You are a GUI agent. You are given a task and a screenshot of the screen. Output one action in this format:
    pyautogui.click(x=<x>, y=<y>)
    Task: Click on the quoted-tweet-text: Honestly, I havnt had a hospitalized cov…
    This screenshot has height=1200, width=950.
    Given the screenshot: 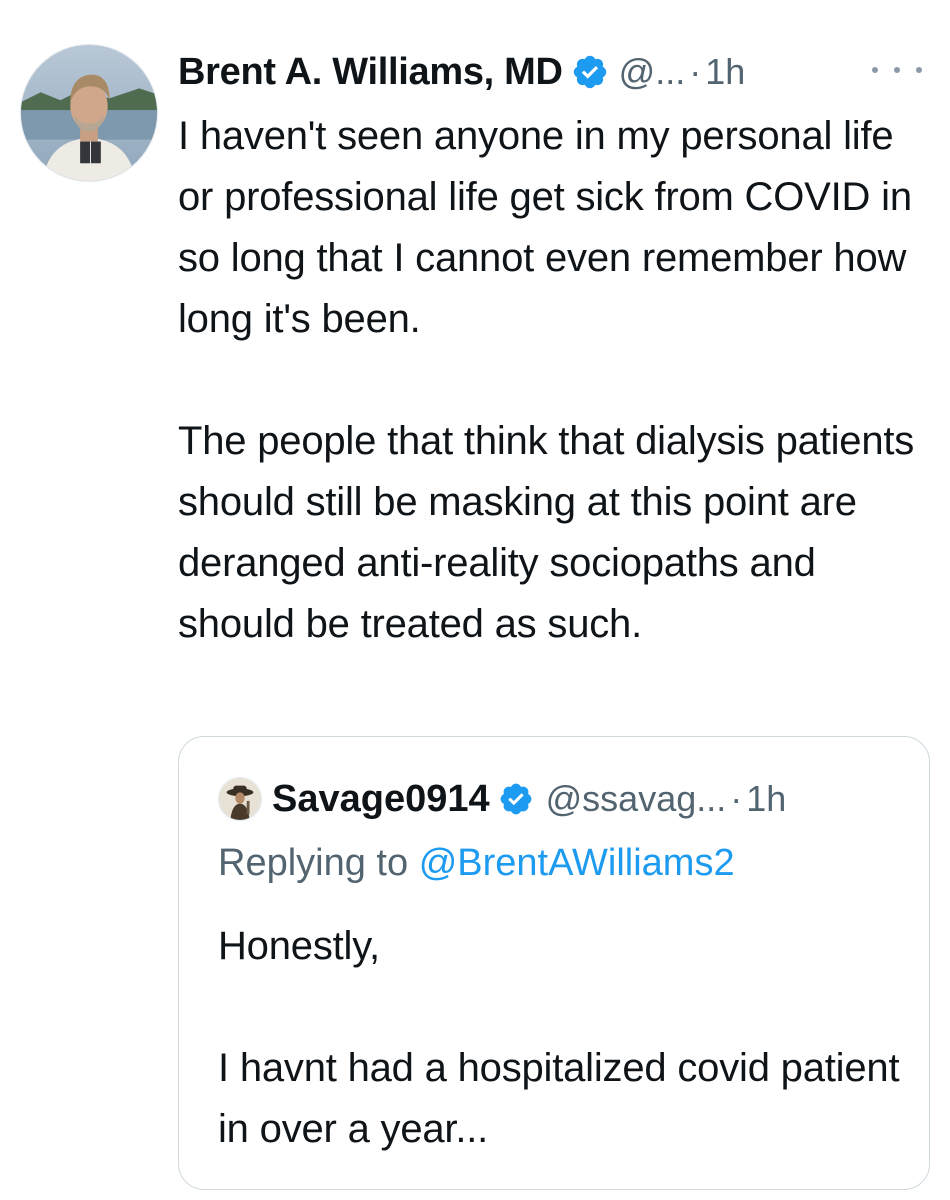 What is the action you would take?
    pyautogui.click(x=563, y=1038)
    